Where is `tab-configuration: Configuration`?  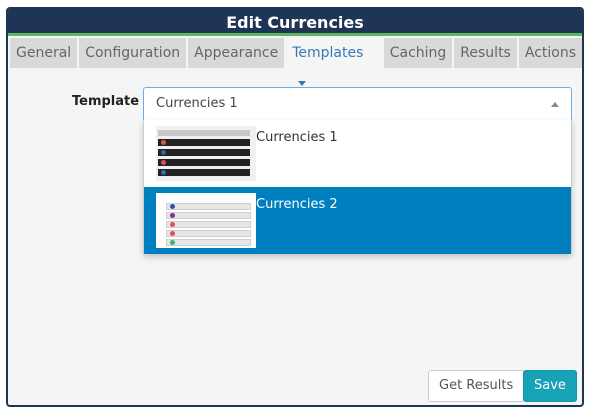 tab-configuration: Configuration is located at coordinates (133, 53).